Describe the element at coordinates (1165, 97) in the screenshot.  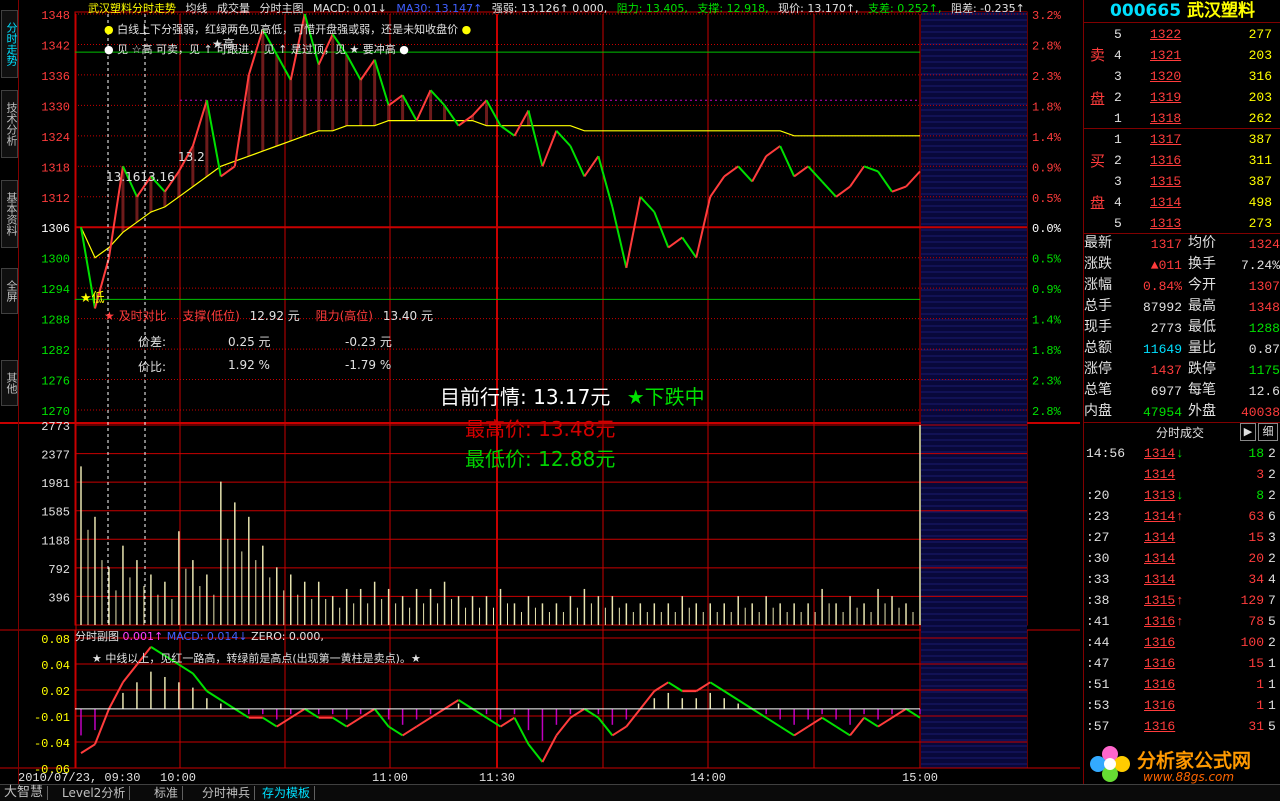
I see `ask-price: 1319` at that location.